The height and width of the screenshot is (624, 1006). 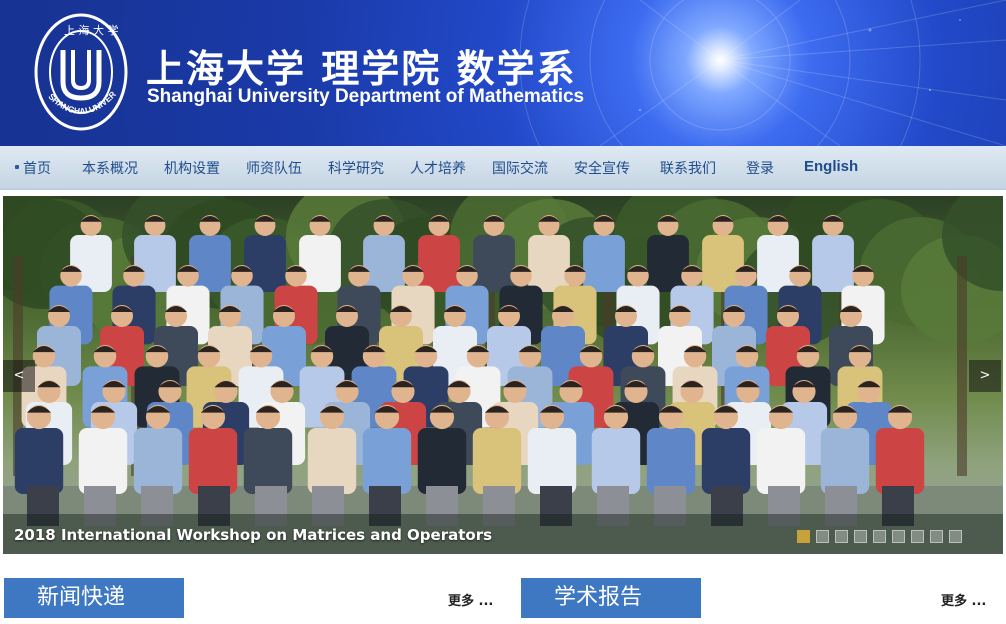 What do you see at coordinates (192, 168) in the screenshot?
I see `nav-item-organization: 机构设置` at bounding box center [192, 168].